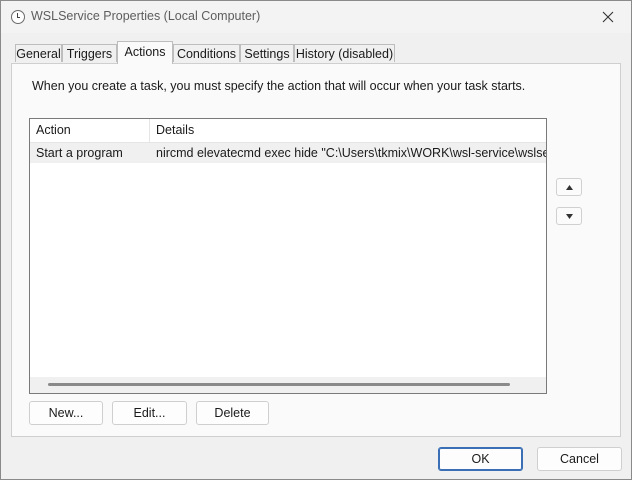  What do you see at coordinates (89, 53) in the screenshot?
I see `tab-triggers: Triggers` at bounding box center [89, 53].